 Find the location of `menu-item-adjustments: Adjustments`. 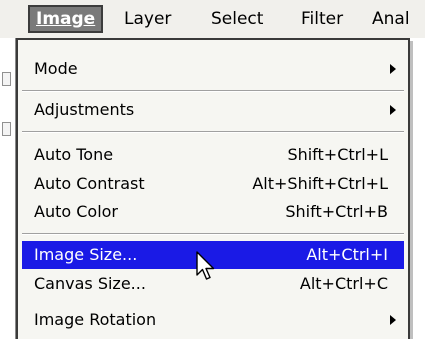

menu-item-adjustments: Adjustments is located at coordinates (213, 110).